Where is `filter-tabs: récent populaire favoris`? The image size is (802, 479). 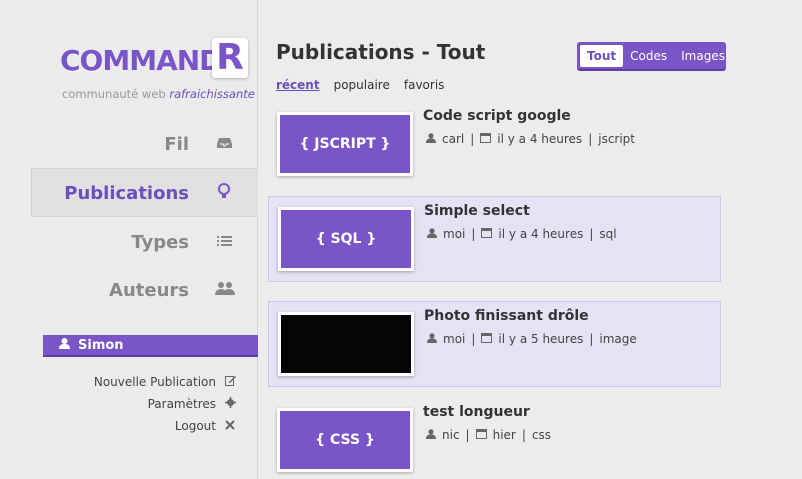 filter-tabs: récent populaire favoris is located at coordinates (360, 85).